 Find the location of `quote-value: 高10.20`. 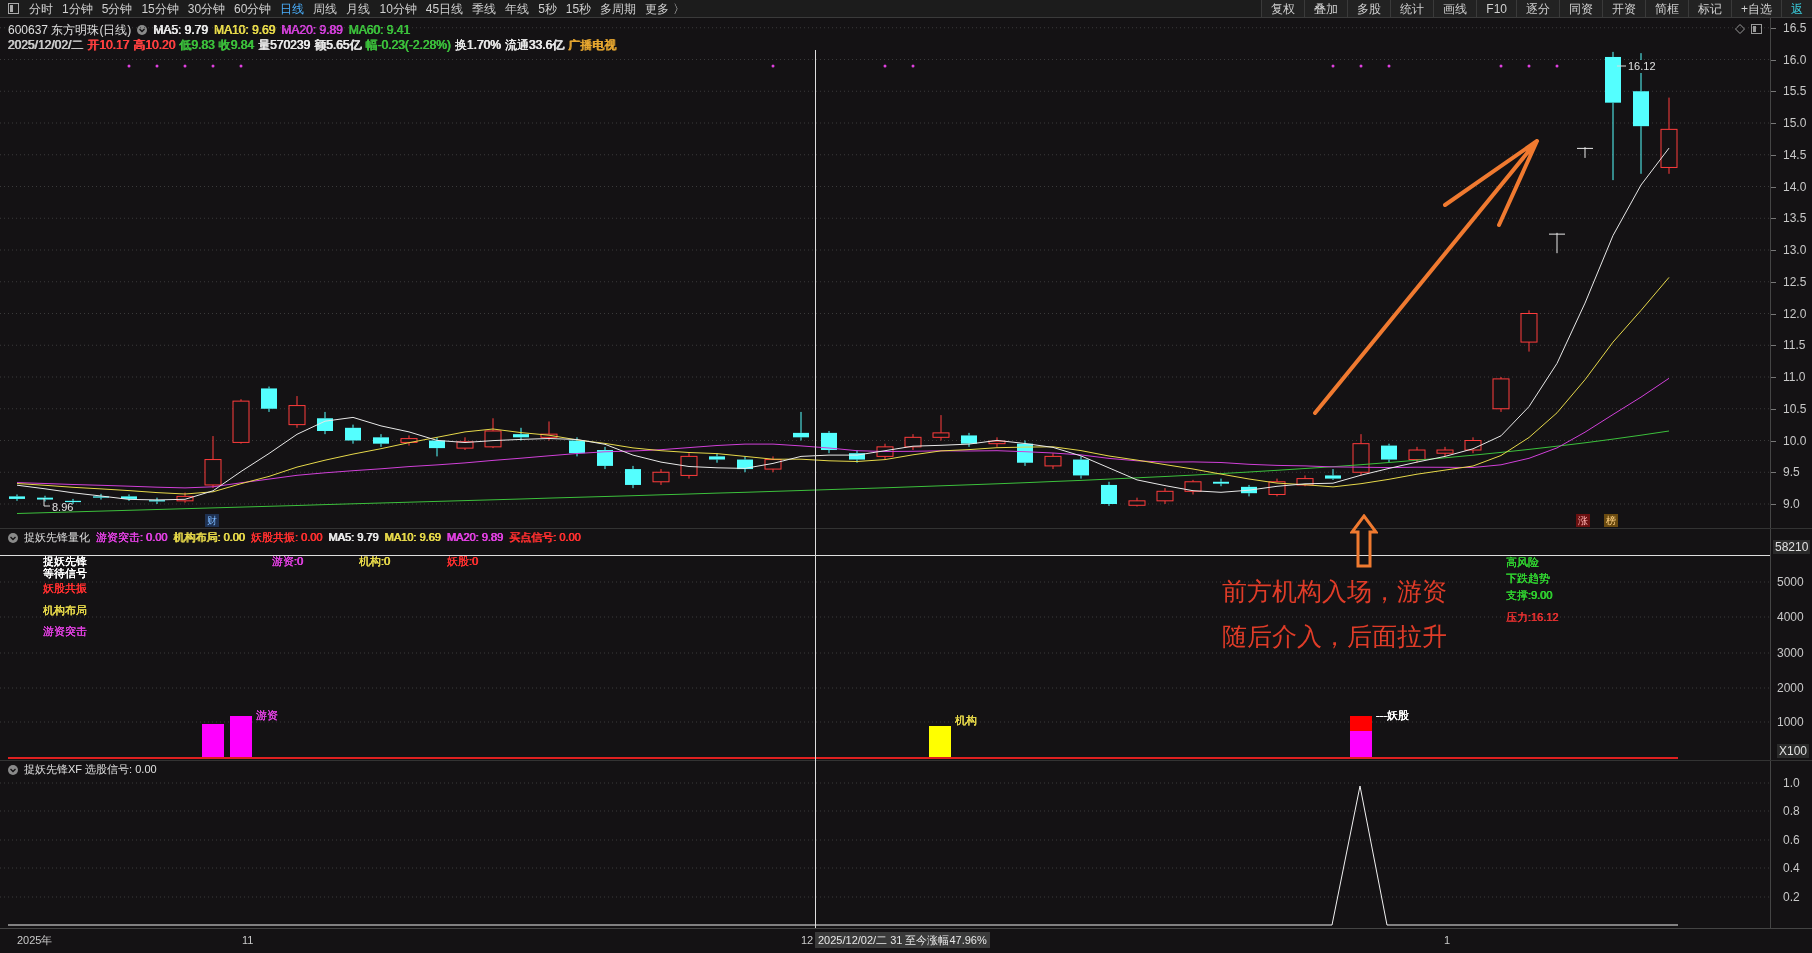

quote-value: 高10.20 is located at coordinates (154, 45).